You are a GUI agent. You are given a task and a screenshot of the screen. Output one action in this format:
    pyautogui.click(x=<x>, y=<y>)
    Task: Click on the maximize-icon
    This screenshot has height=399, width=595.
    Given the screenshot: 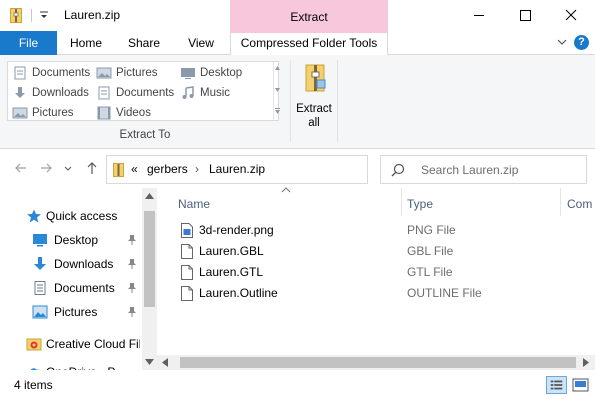 What is the action you would take?
    pyautogui.click(x=525, y=15)
    